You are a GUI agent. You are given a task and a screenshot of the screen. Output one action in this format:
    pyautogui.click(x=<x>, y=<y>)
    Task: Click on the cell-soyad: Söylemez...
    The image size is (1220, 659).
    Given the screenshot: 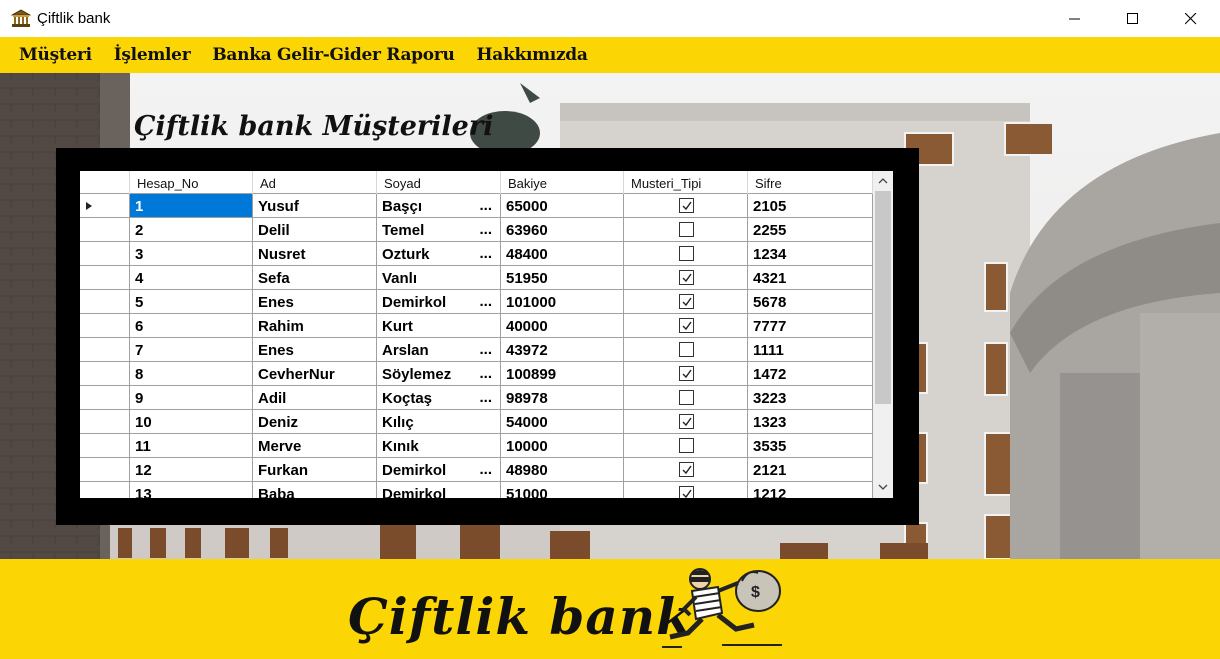 What is the action you would take?
    pyautogui.click(x=439, y=374)
    